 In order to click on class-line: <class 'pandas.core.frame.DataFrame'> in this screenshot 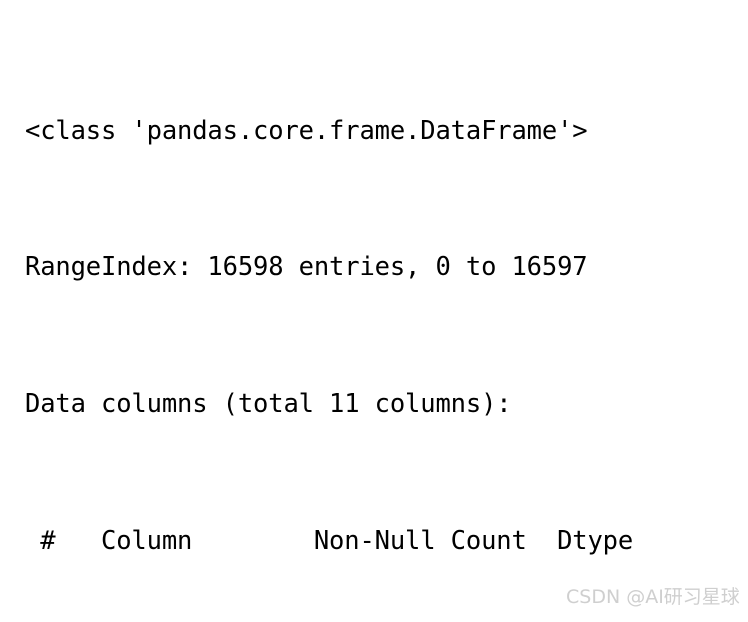, I will do `click(306, 130)`.